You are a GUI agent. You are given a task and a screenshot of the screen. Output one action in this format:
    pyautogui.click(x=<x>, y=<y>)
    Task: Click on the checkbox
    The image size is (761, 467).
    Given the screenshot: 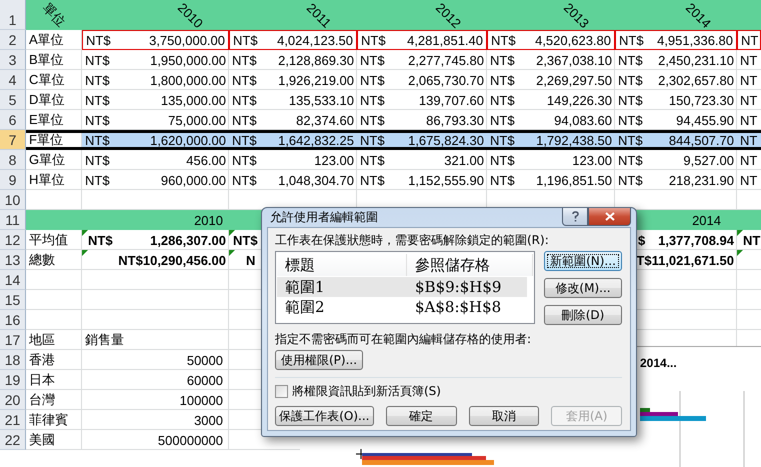 What is the action you would take?
    pyautogui.click(x=281, y=391)
    